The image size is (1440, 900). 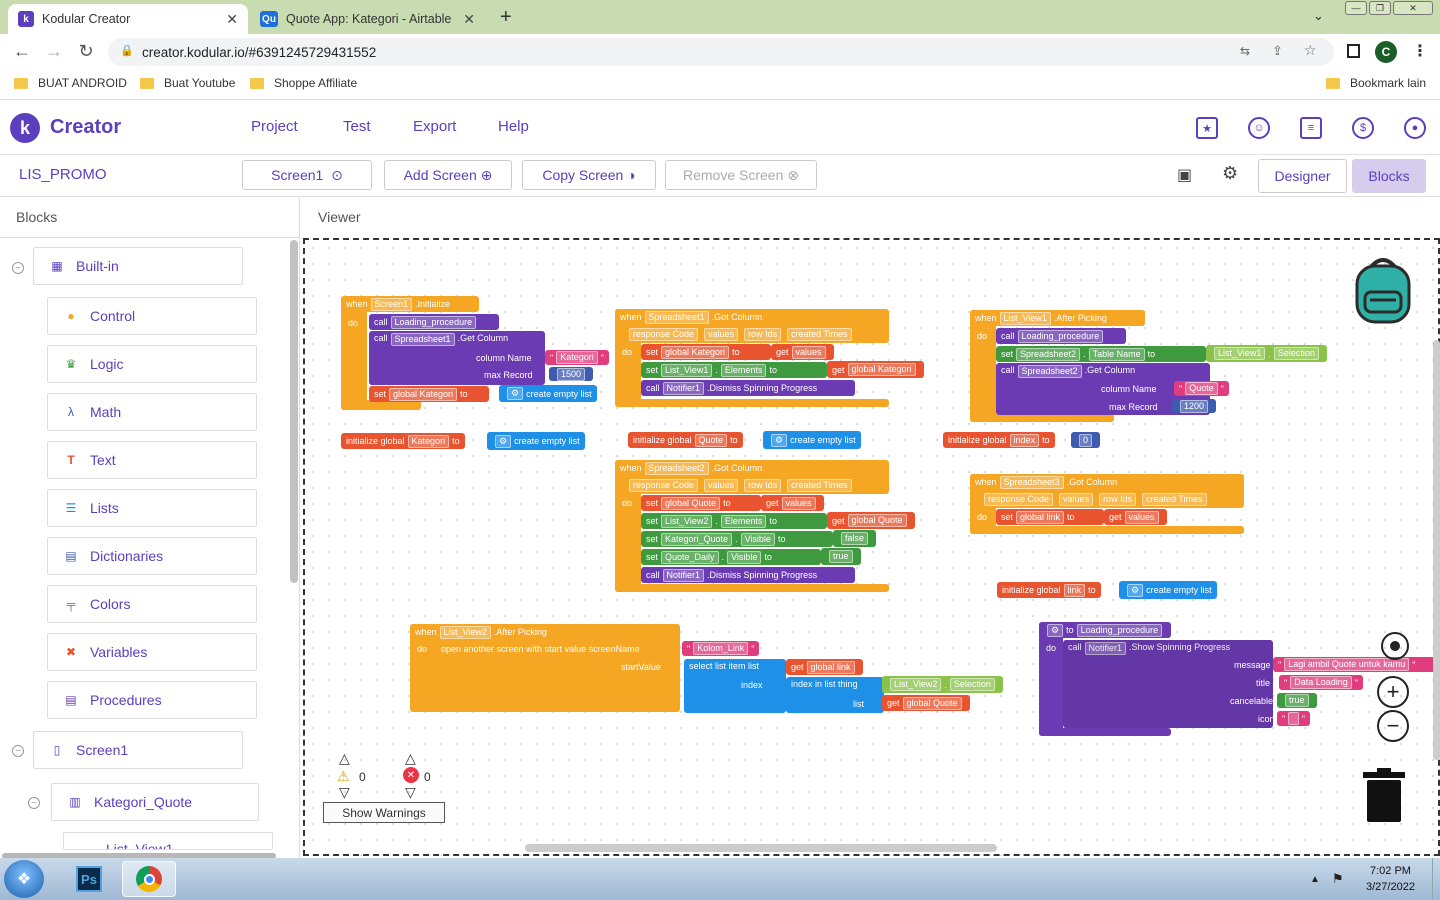 What do you see at coordinates (274, 126) in the screenshot?
I see `menu-project: Project` at bounding box center [274, 126].